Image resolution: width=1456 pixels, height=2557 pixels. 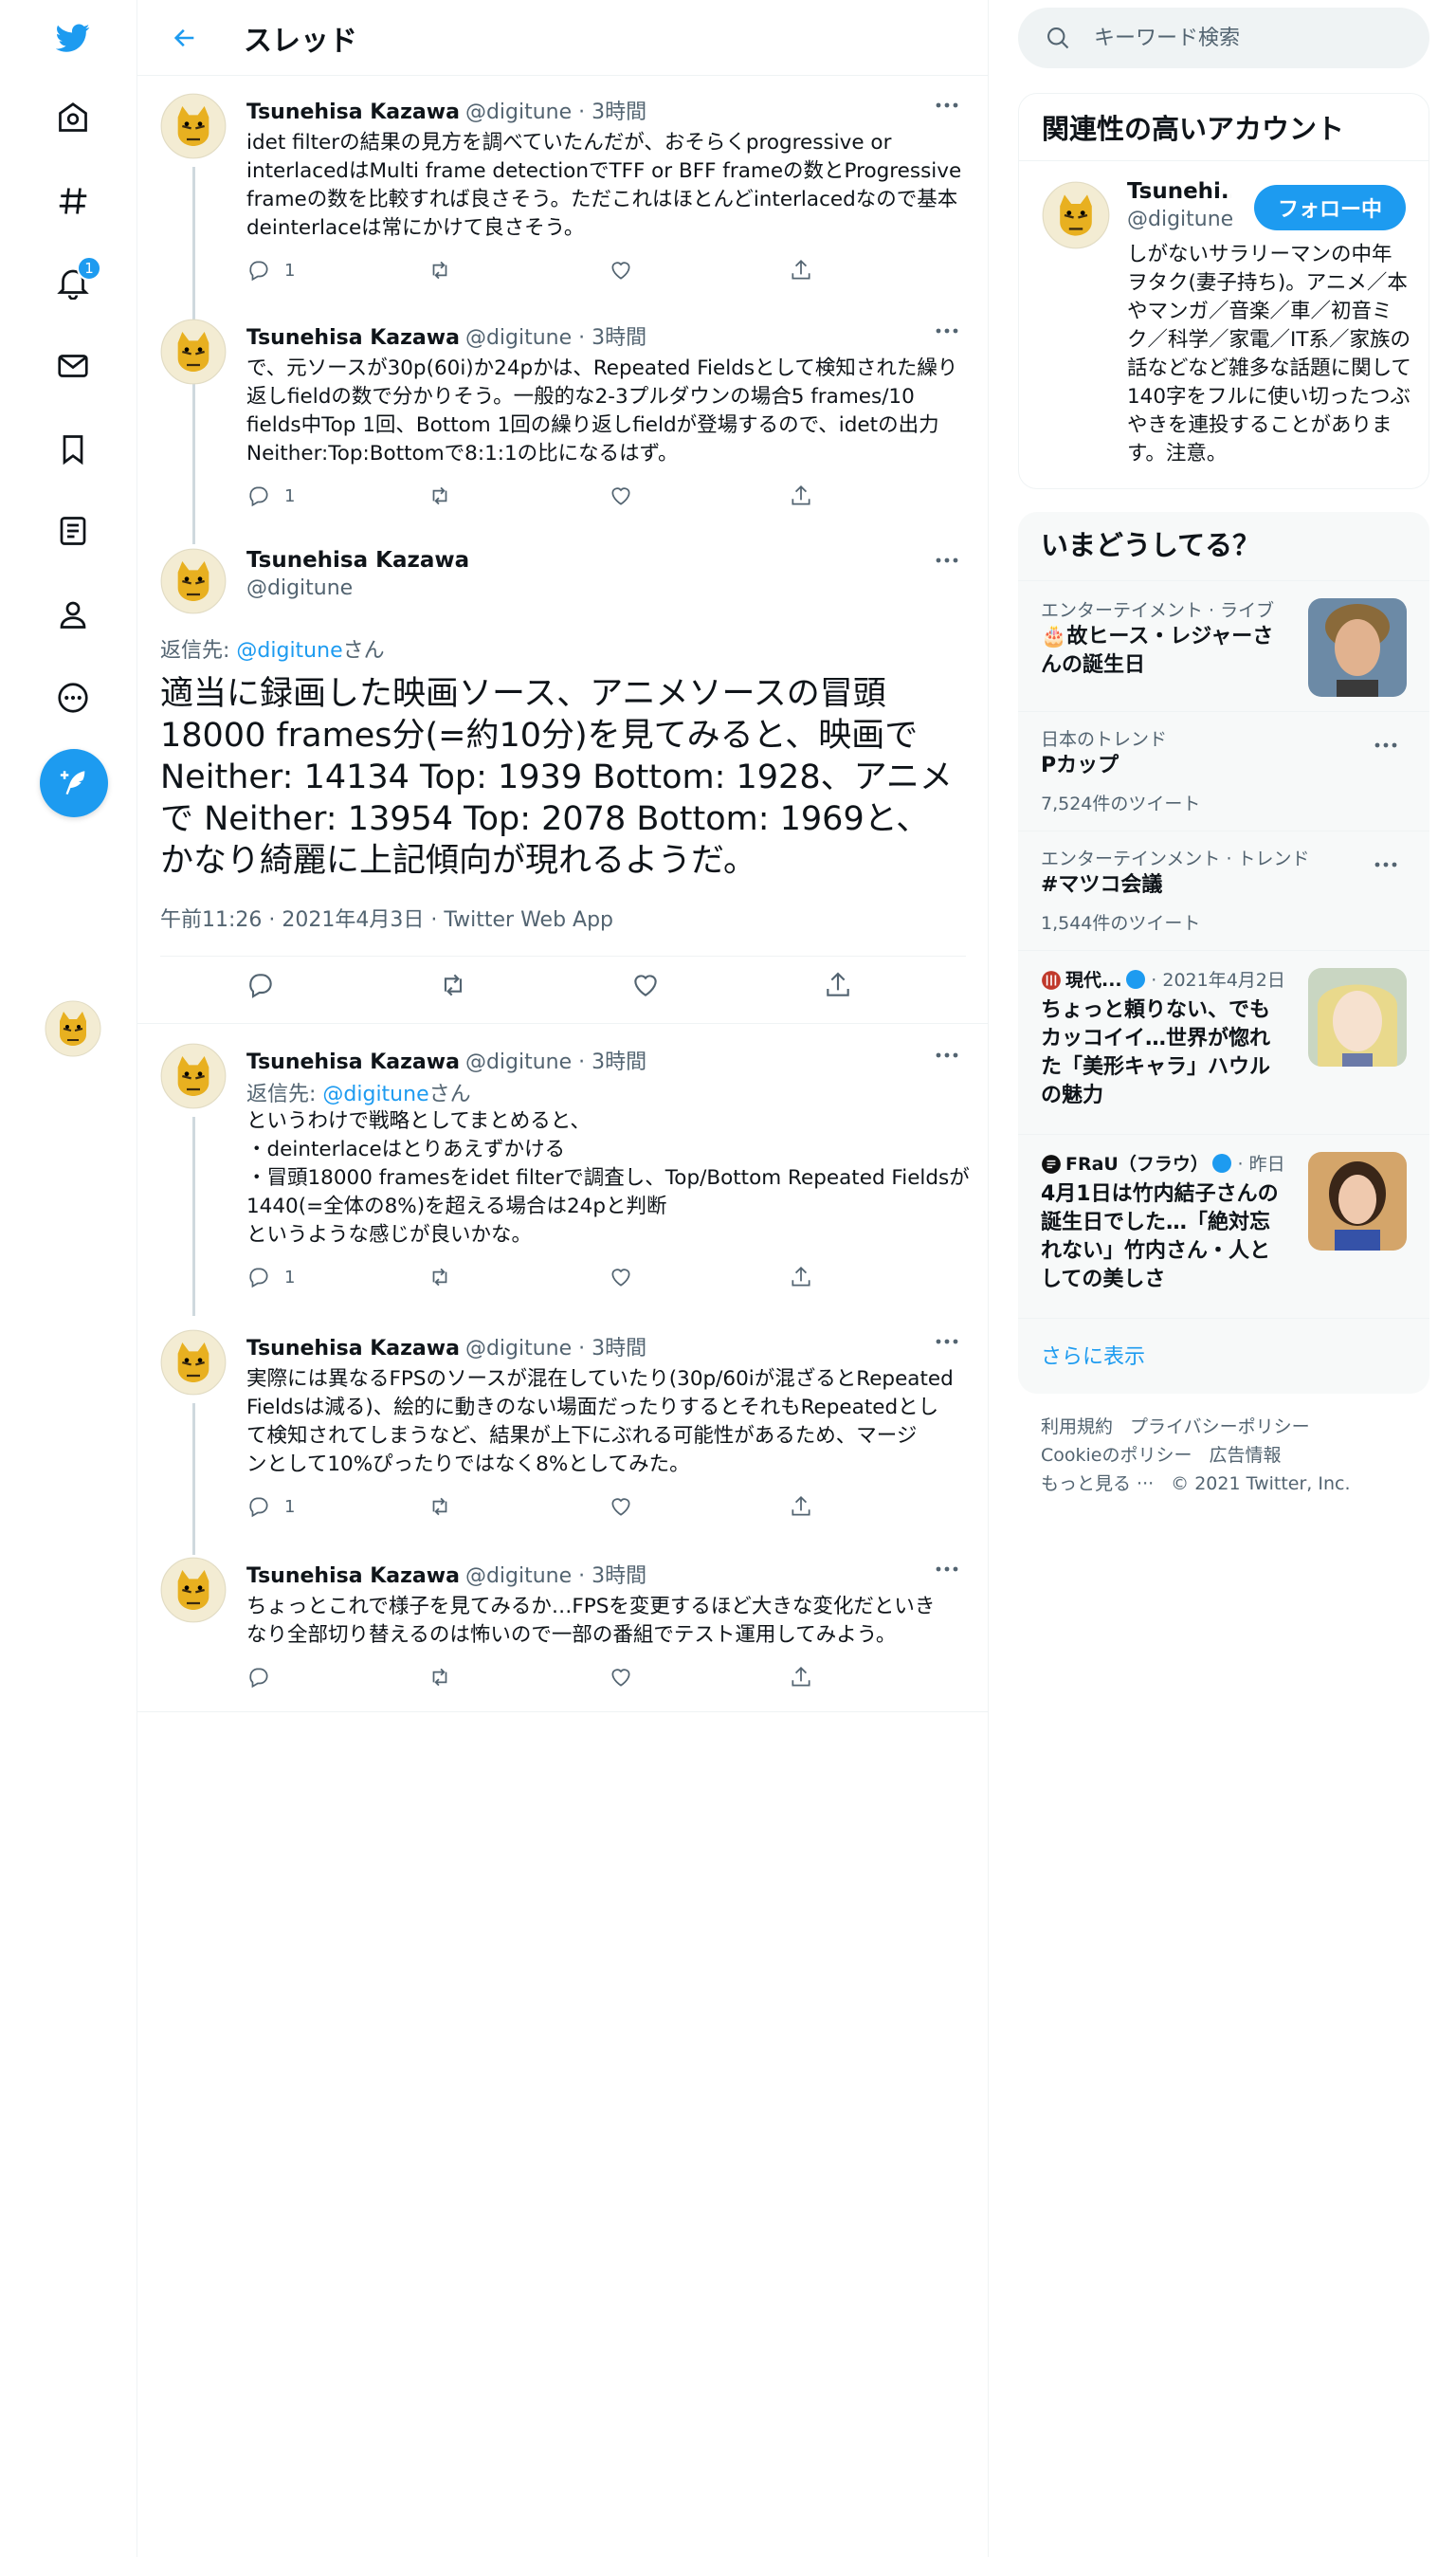 What do you see at coordinates (439, 270) in the screenshot?
I see `retweet-icon` at bounding box center [439, 270].